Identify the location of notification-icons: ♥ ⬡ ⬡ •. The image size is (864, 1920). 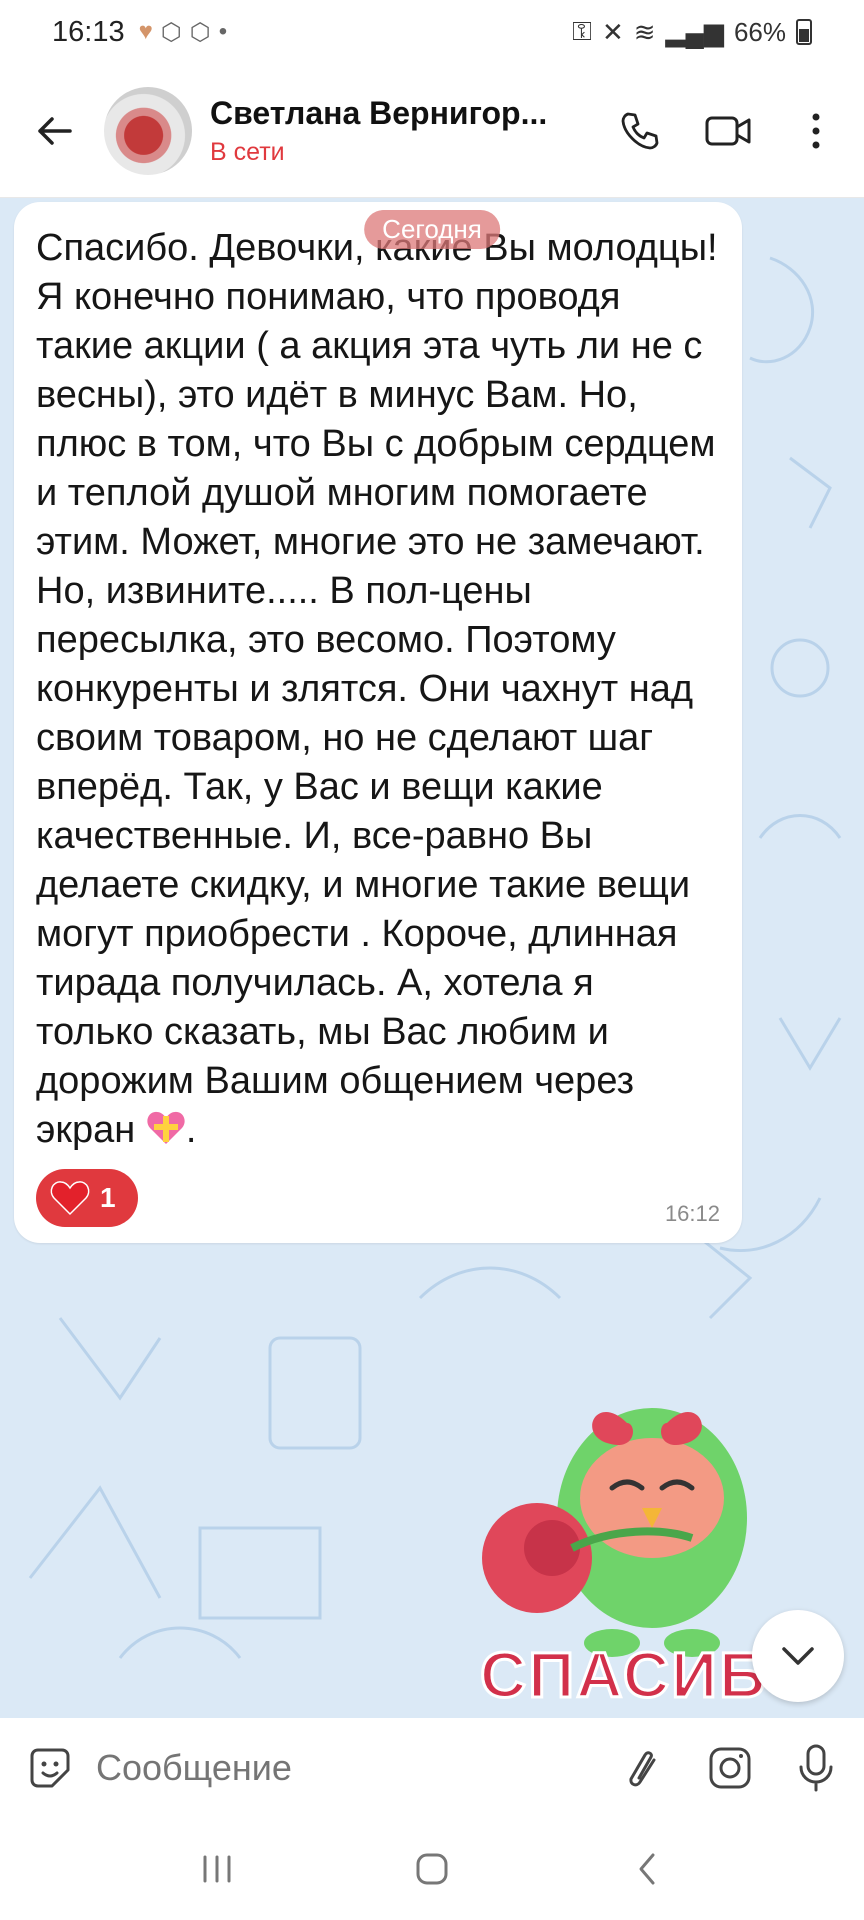
(183, 32).